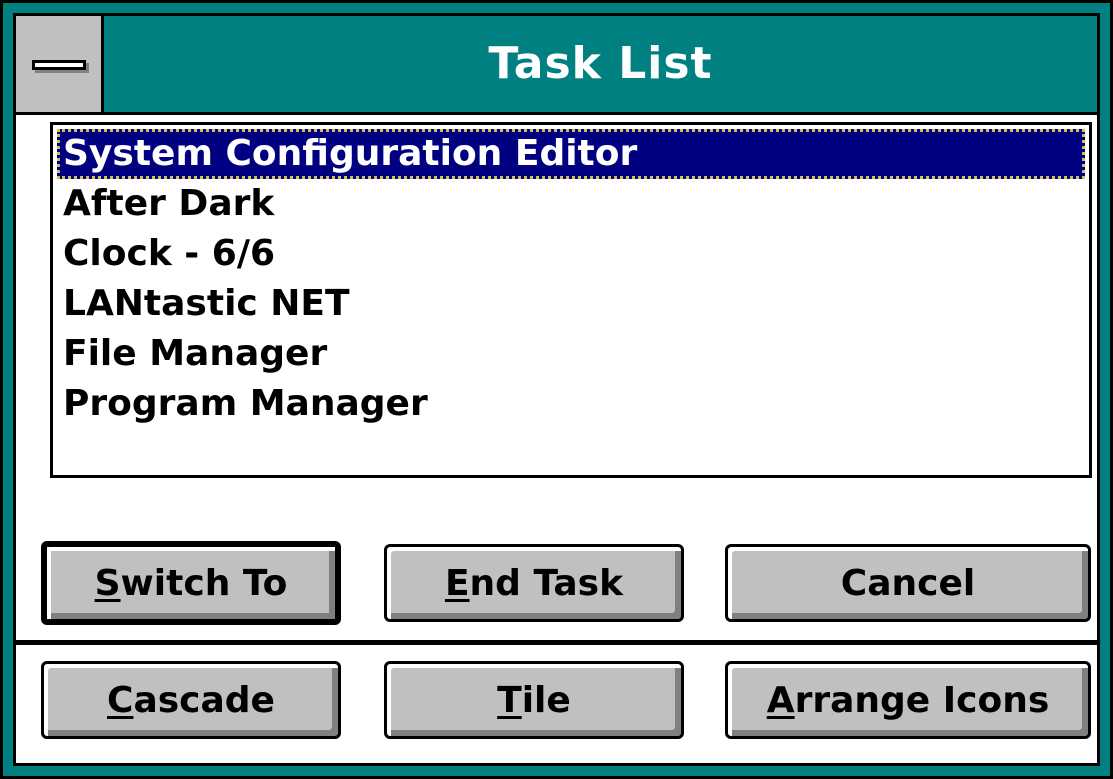  I want to click on switch-to-label: witch To, so click(204, 583).